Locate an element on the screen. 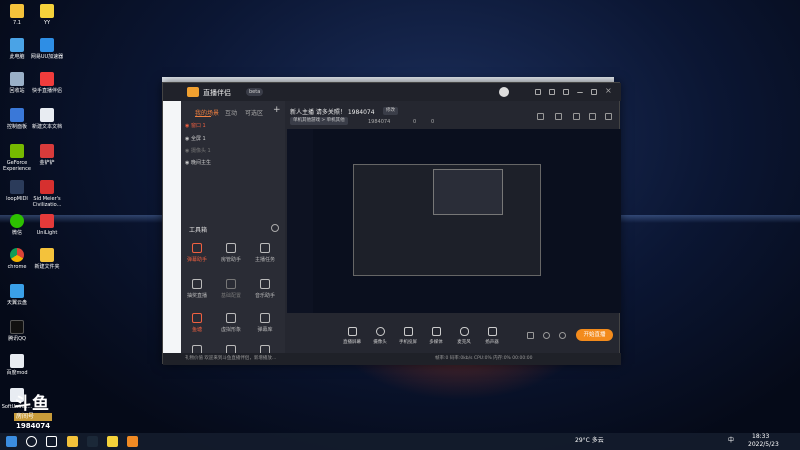 The height and width of the screenshot is (450, 800). desktop-icon: GeForce Experience is located at coordinates (17, 158).